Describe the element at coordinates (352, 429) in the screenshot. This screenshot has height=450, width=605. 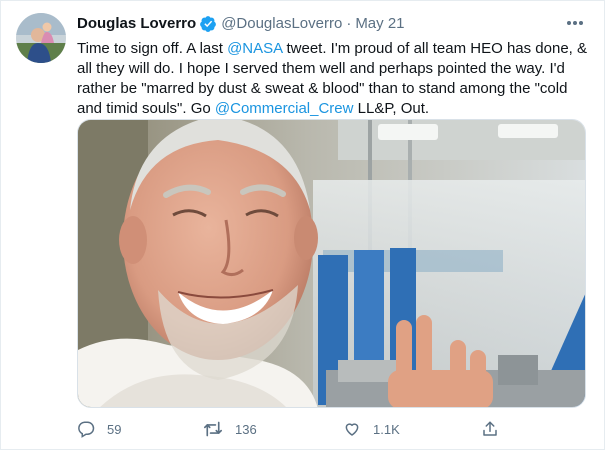
I see `heart-icon` at that location.